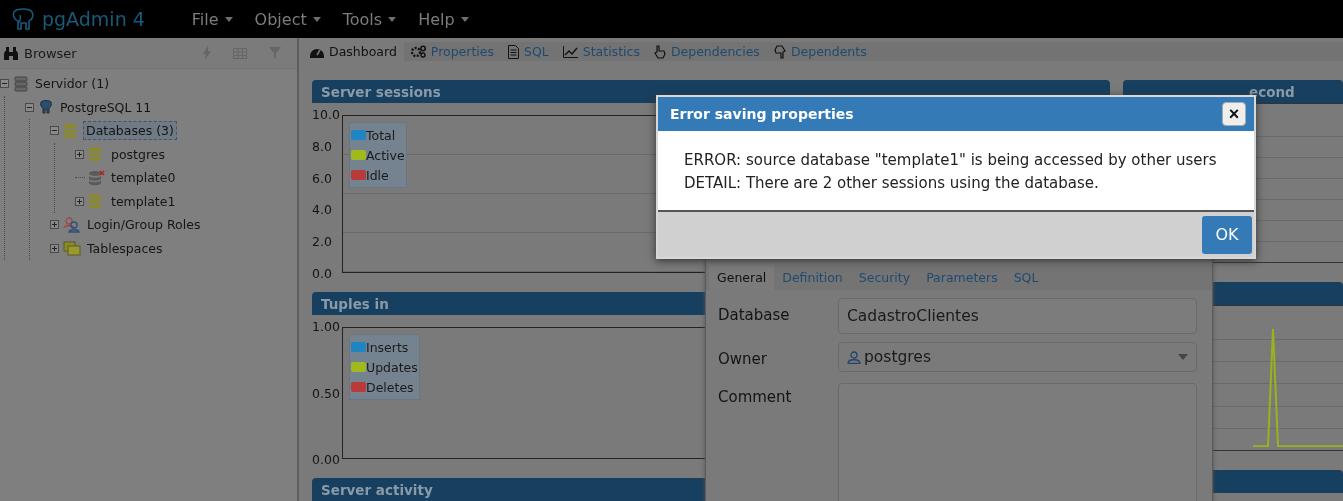 The image size is (1343, 501). I want to click on axis-label: 1.00, so click(326, 326).